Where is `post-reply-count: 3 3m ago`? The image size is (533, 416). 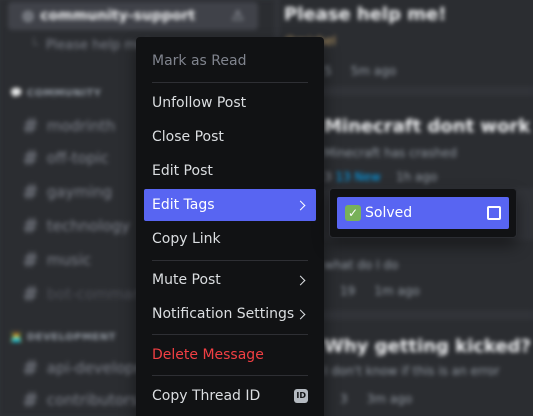
post-reply-count: 3 3m ago is located at coordinates (376, 399).